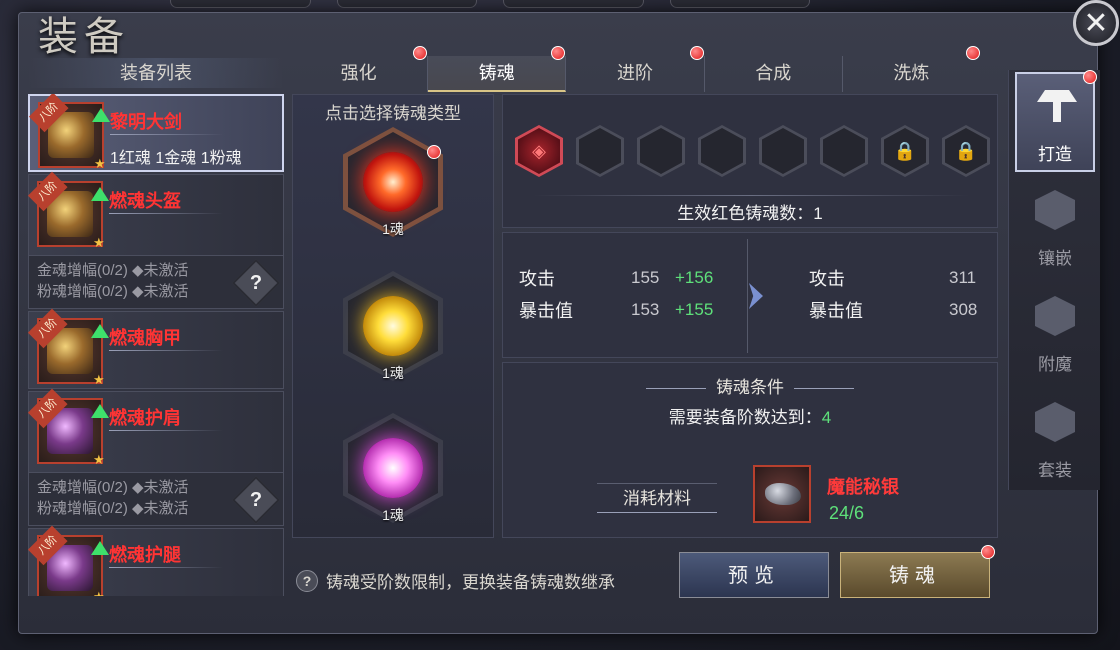 The width and height of the screenshot is (1120, 650). What do you see at coordinates (156, 281) in the screenshot?
I see `soul-bonus-box: 金魂增幅(0/2) ◆未激活 粉魂增幅(0/2) ◆未激活 ?` at bounding box center [156, 281].